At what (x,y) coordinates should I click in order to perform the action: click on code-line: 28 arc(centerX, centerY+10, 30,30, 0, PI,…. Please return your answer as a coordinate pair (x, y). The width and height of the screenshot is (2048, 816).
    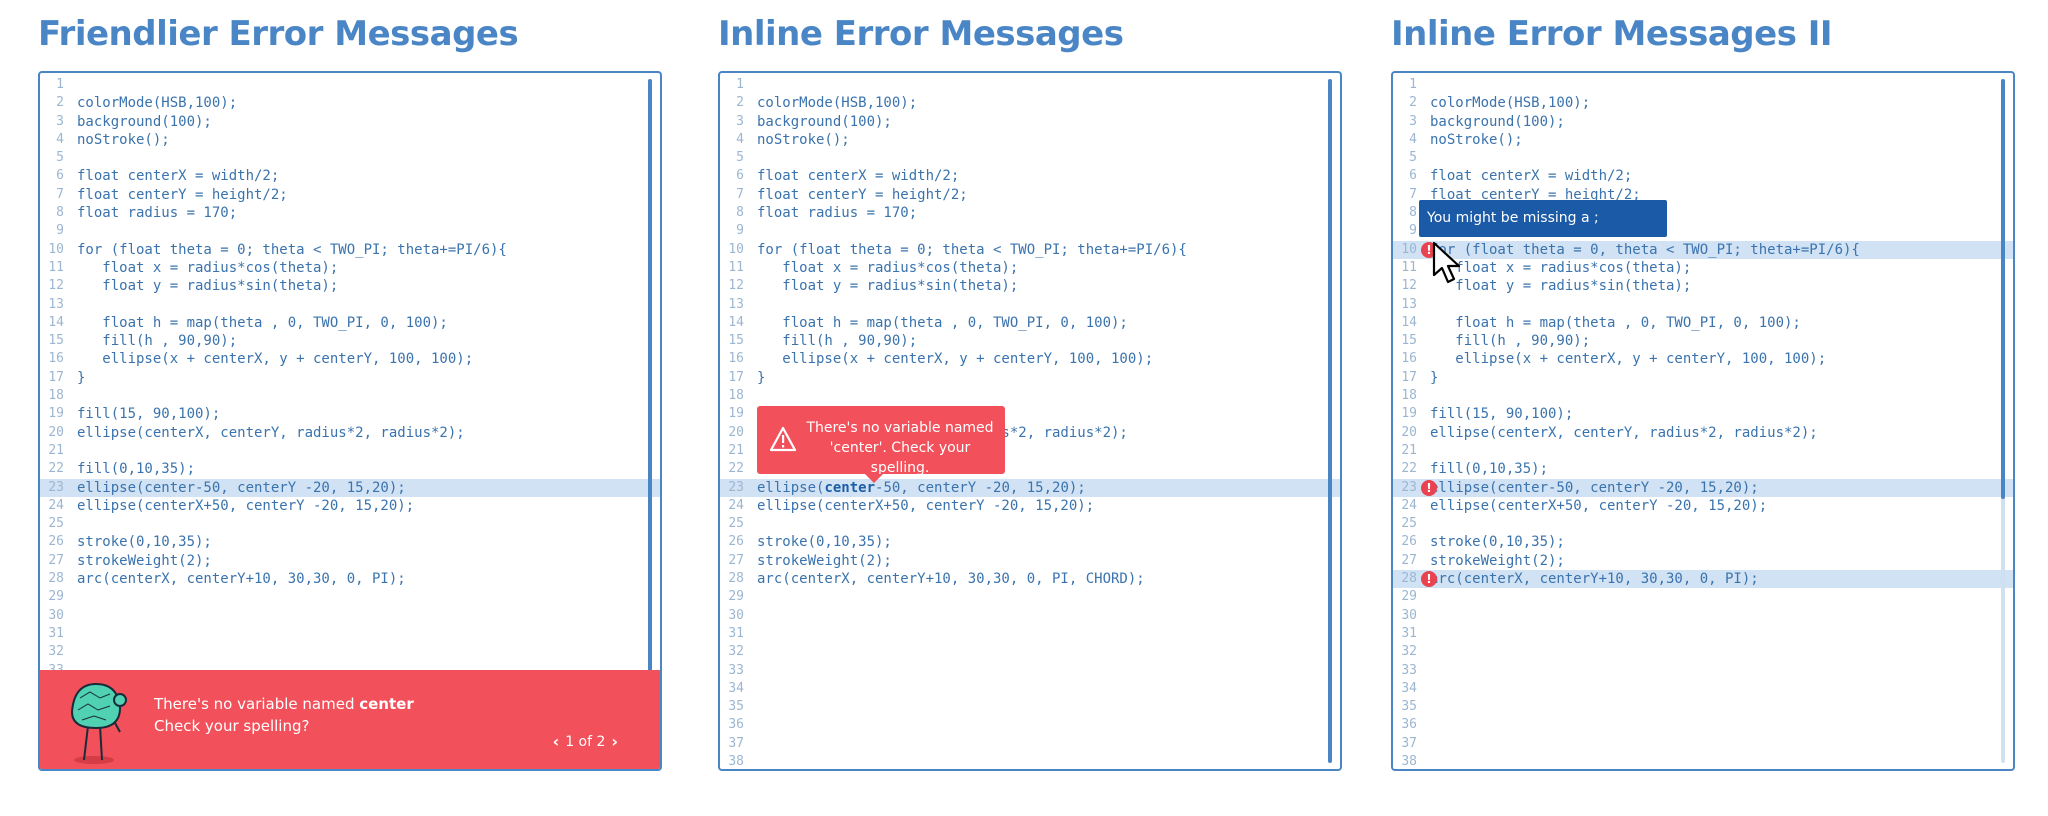
    Looking at the image, I should click on (1030, 579).